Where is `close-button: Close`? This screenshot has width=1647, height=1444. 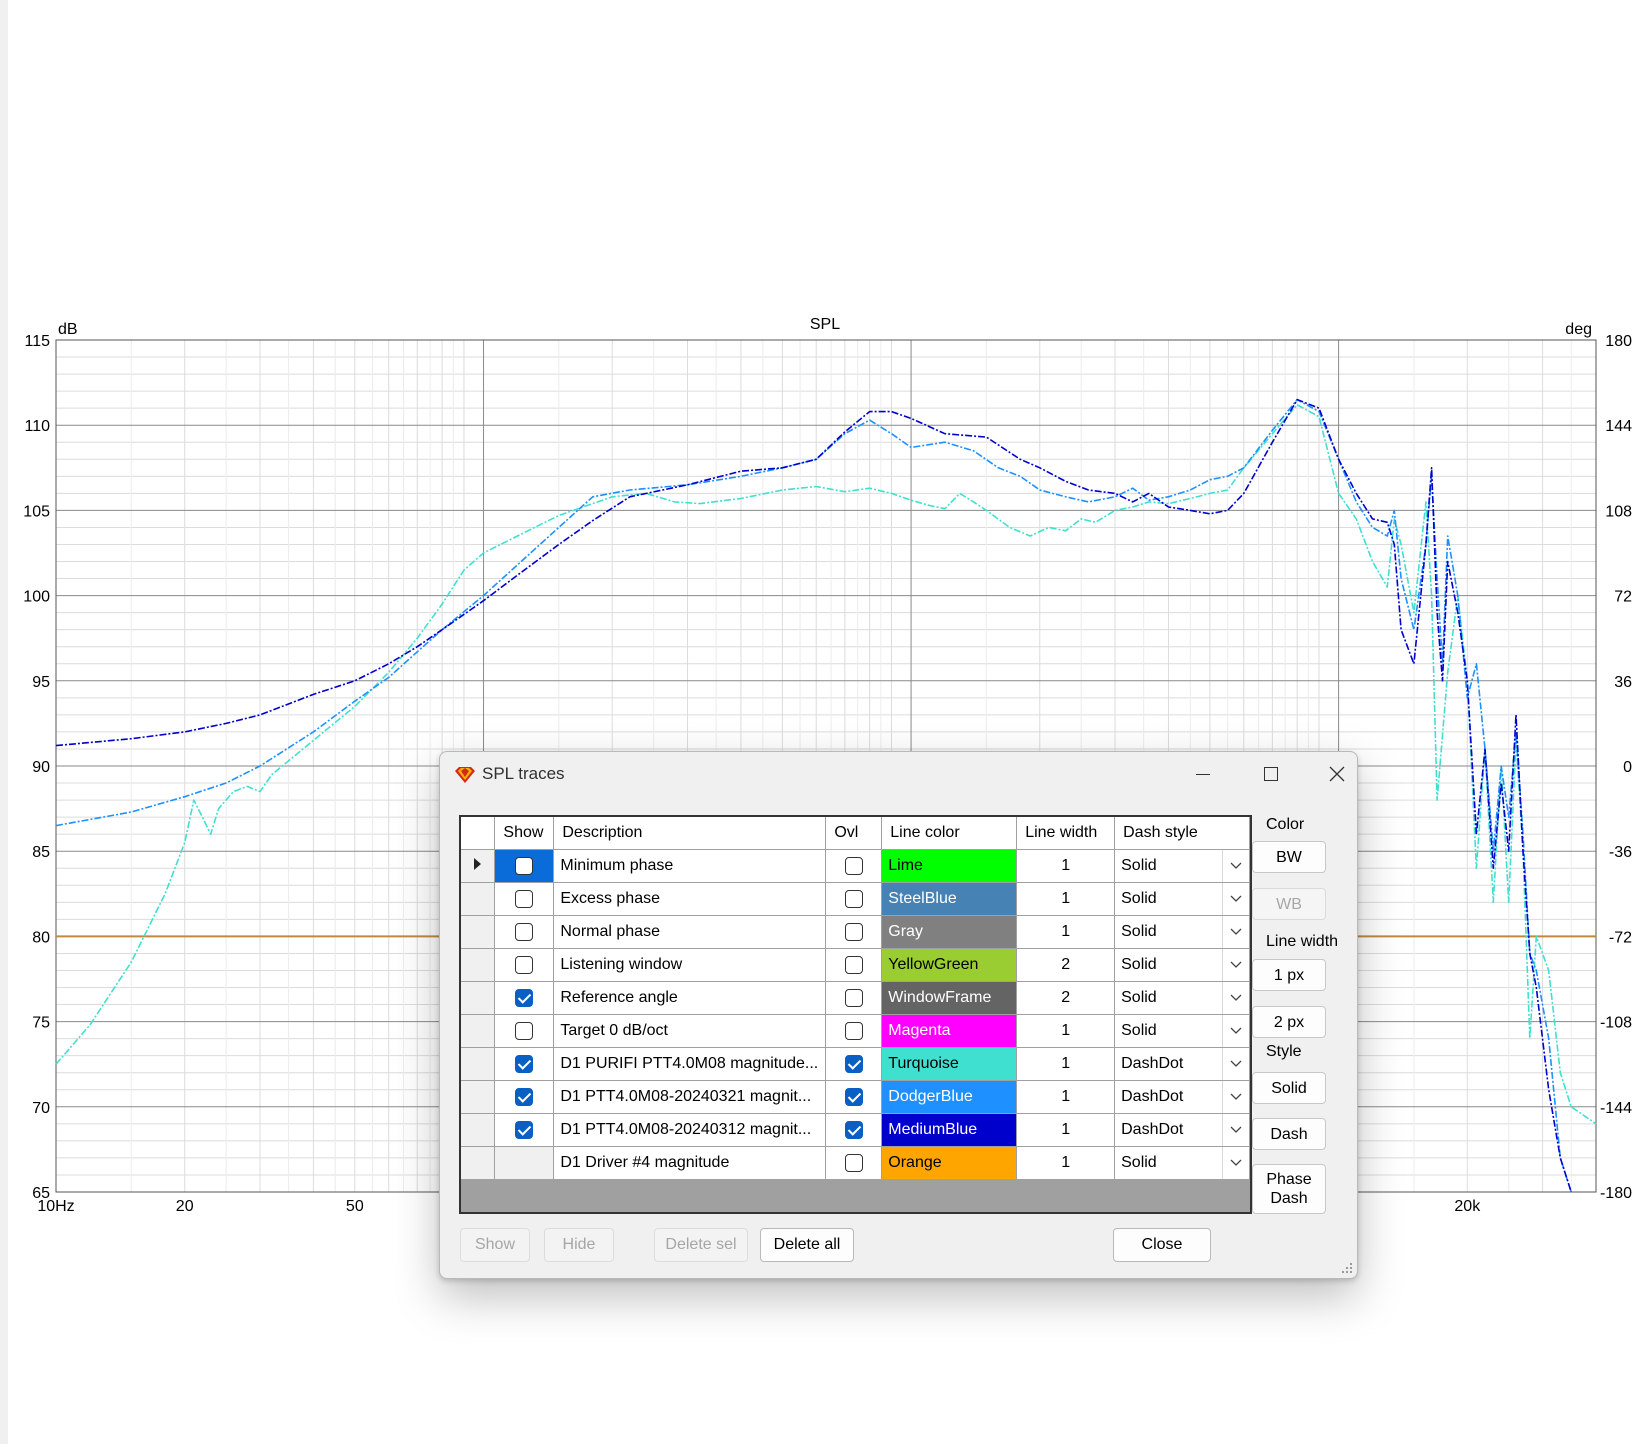
close-button: Close is located at coordinates (1162, 1245).